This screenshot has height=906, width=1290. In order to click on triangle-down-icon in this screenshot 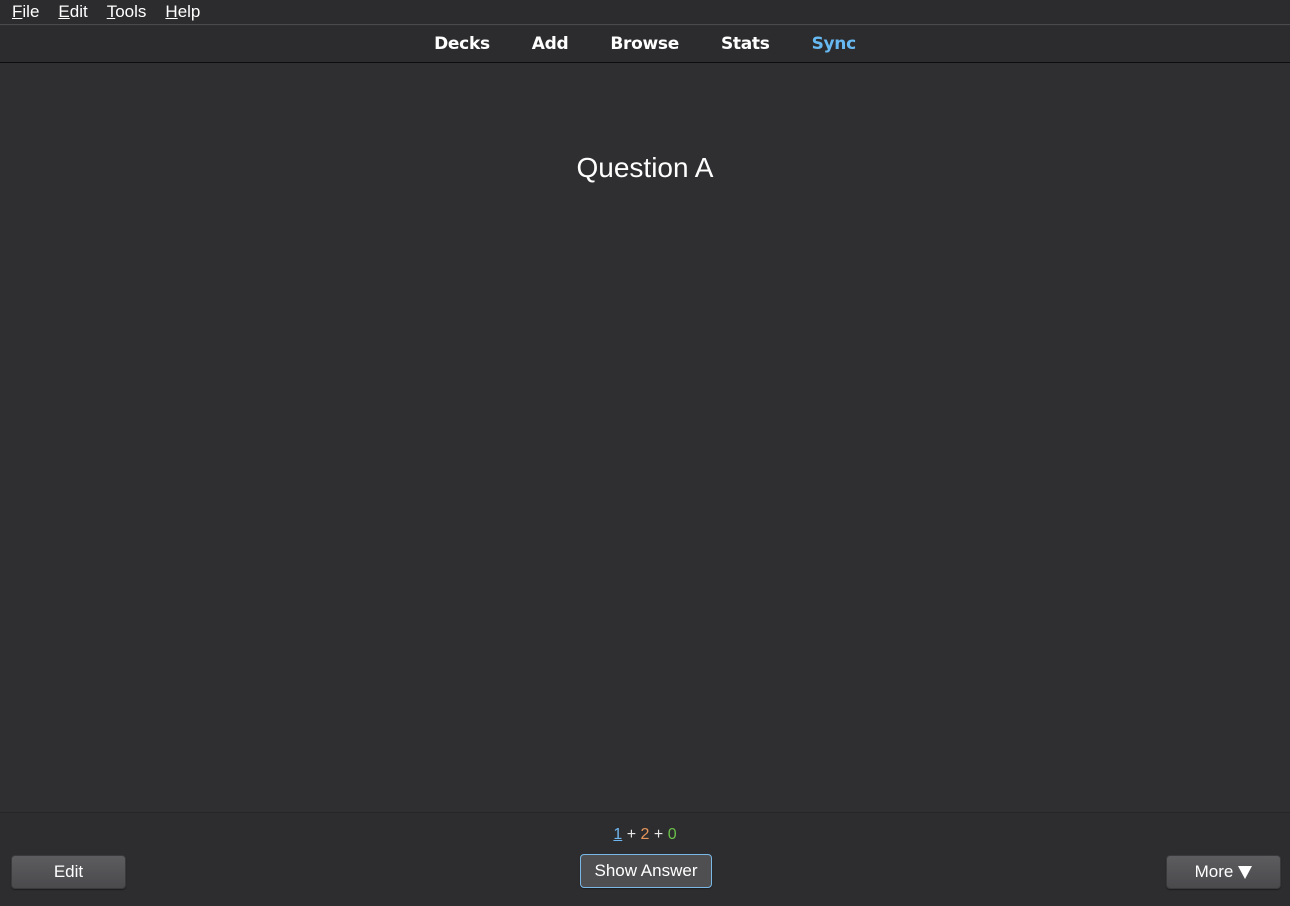, I will do `click(1245, 872)`.